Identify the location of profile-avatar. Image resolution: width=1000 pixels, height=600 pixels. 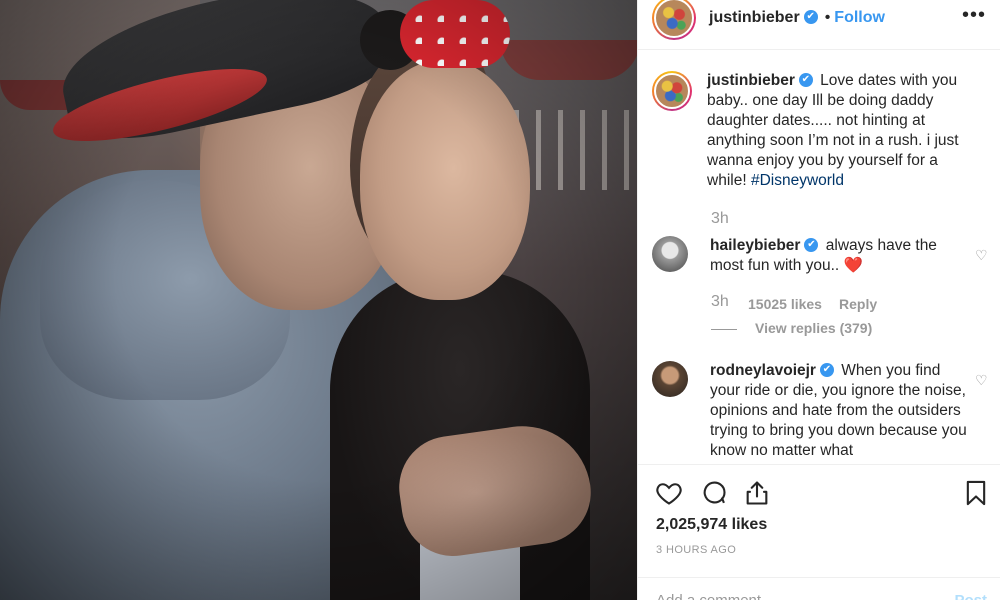
(674, 20).